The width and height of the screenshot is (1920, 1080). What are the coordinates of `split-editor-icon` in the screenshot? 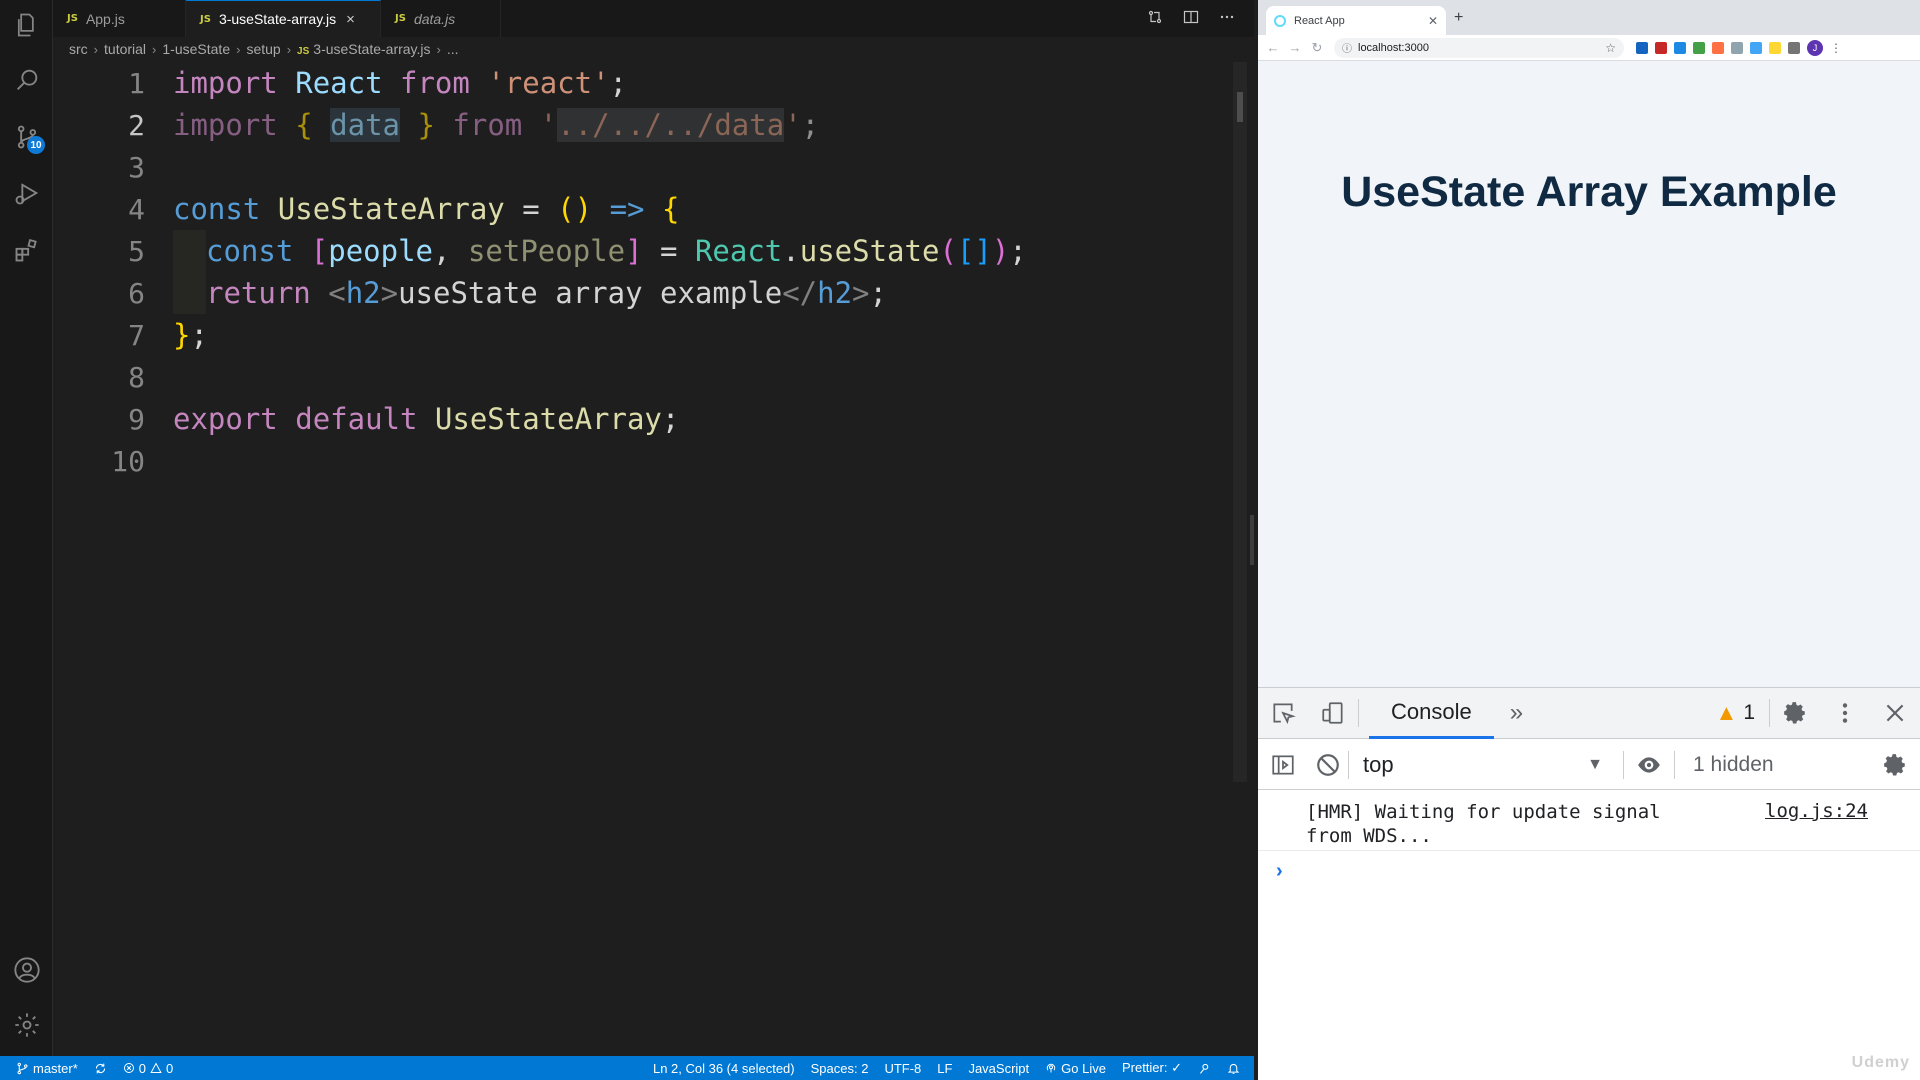 It's located at (1191, 17).